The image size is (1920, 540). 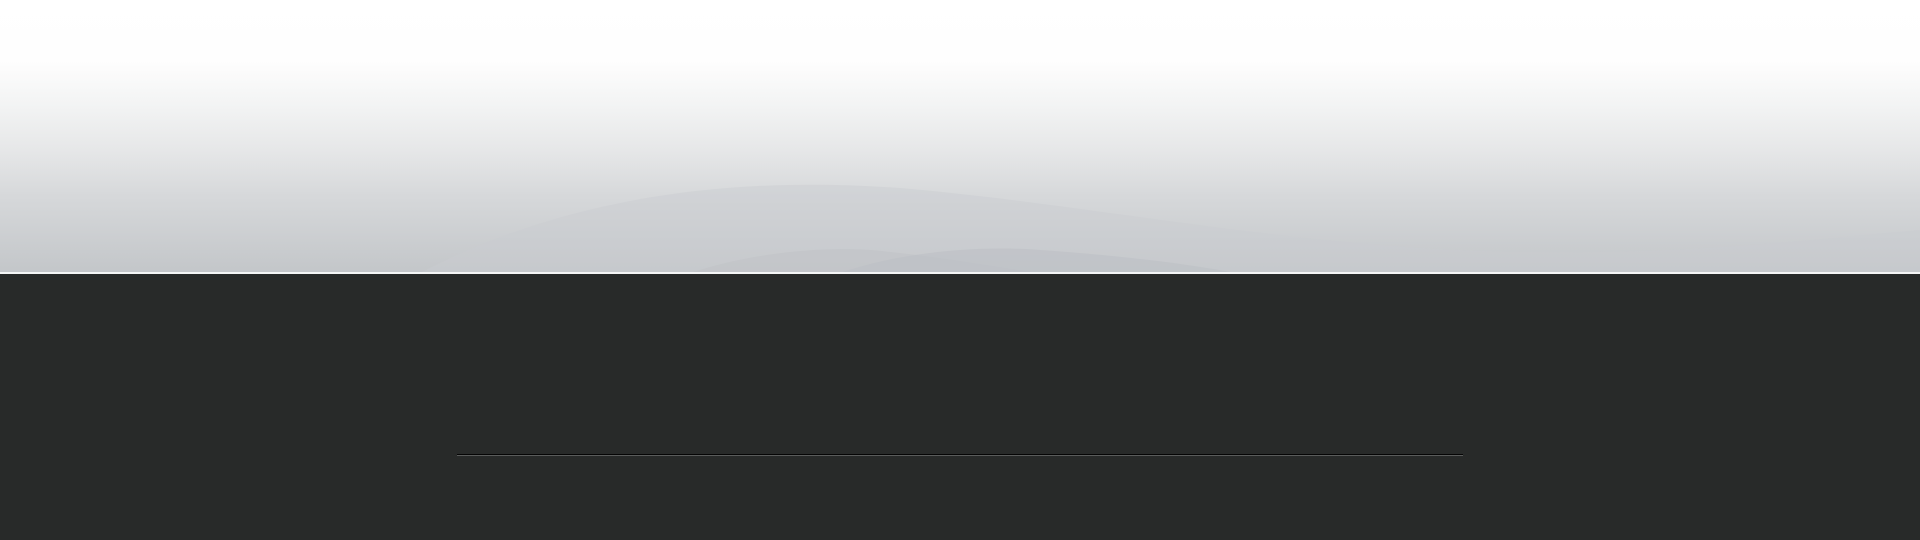 I want to click on wave-shape-large, so click(x=1170, y=228).